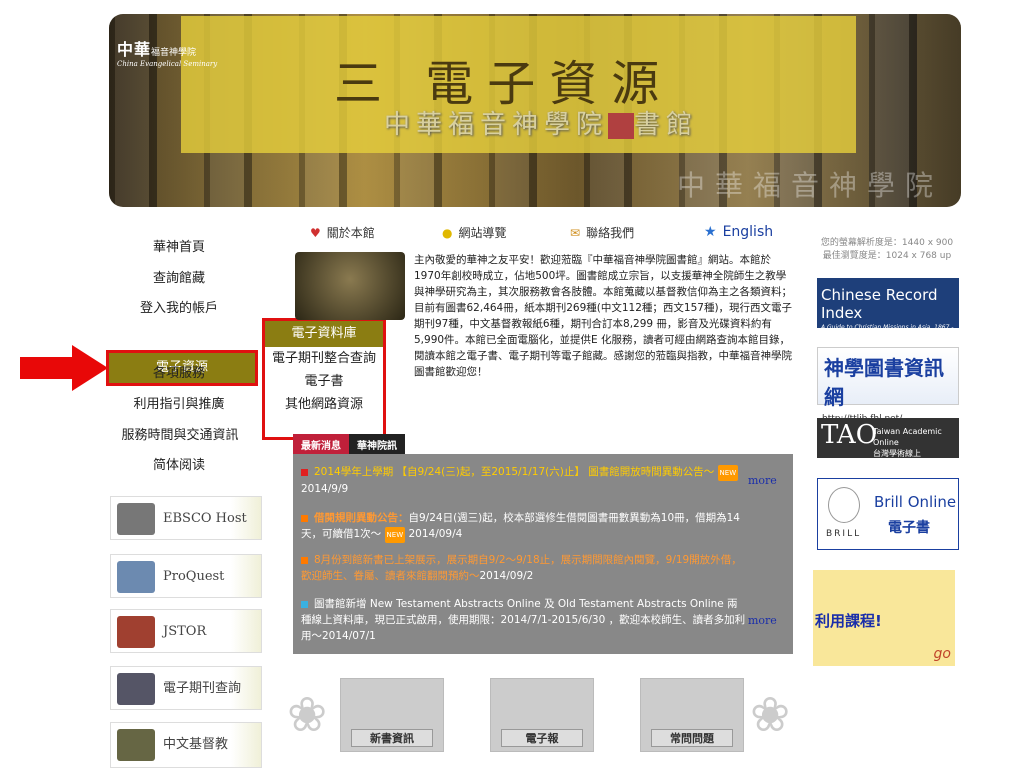 The image size is (1024, 768). Describe the element at coordinates (884, 618) in the screenshot. I see `library-course-link: 利用課程! go` at that location.